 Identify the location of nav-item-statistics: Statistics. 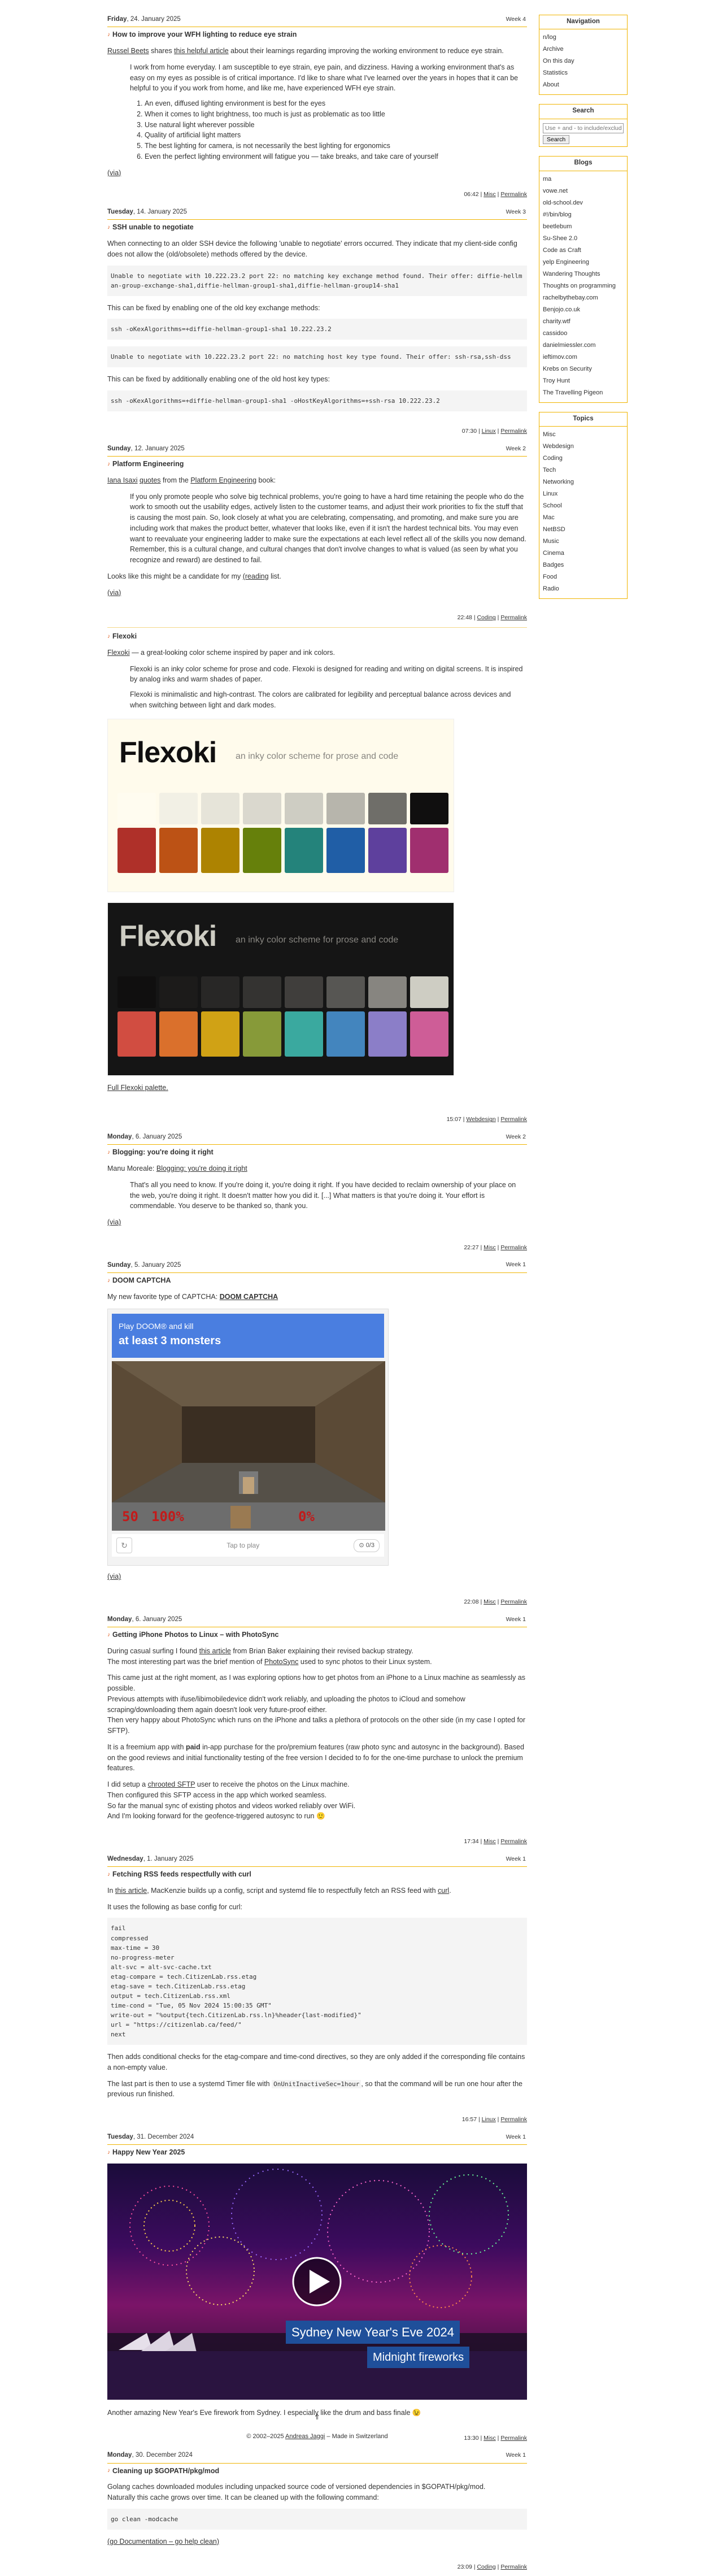
(555, 72).